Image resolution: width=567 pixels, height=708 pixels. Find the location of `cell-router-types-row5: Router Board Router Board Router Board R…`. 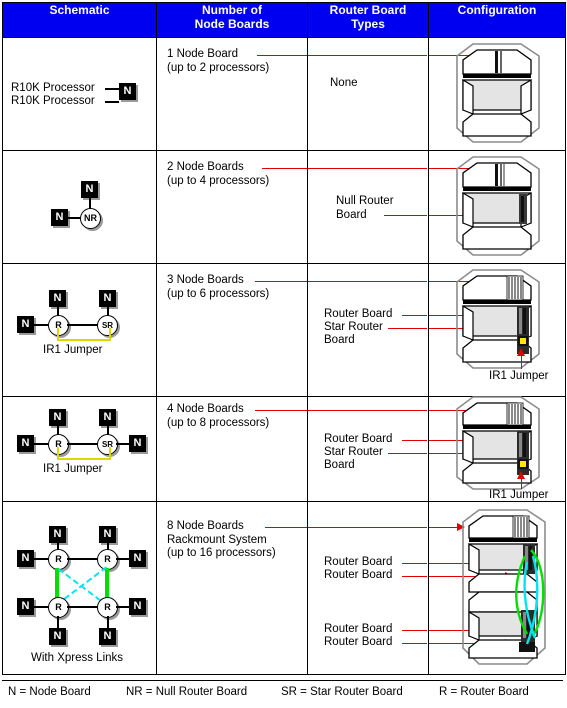

cell-router-types-row5: Router Board Router Board Router Board R… is located at coordinates (368, 588).